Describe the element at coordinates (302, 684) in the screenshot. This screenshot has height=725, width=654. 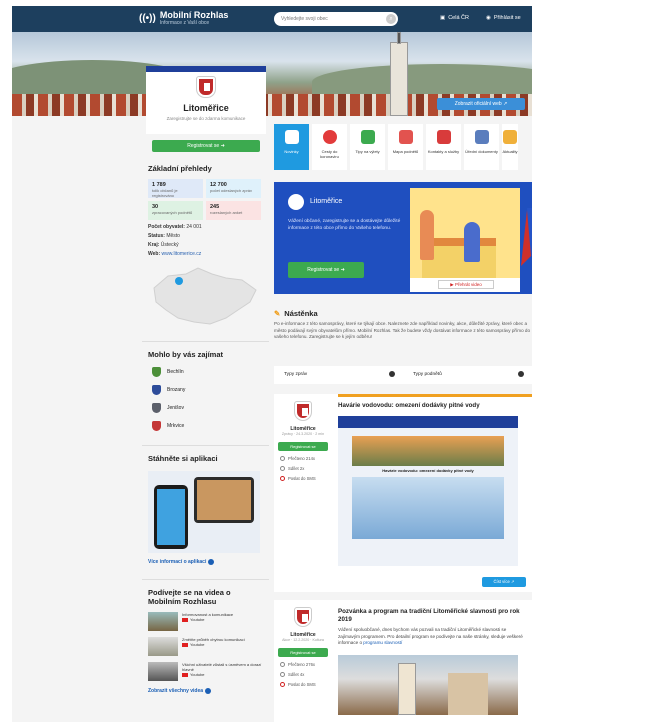
I see `send-label: Poslat do SMS` at that location.